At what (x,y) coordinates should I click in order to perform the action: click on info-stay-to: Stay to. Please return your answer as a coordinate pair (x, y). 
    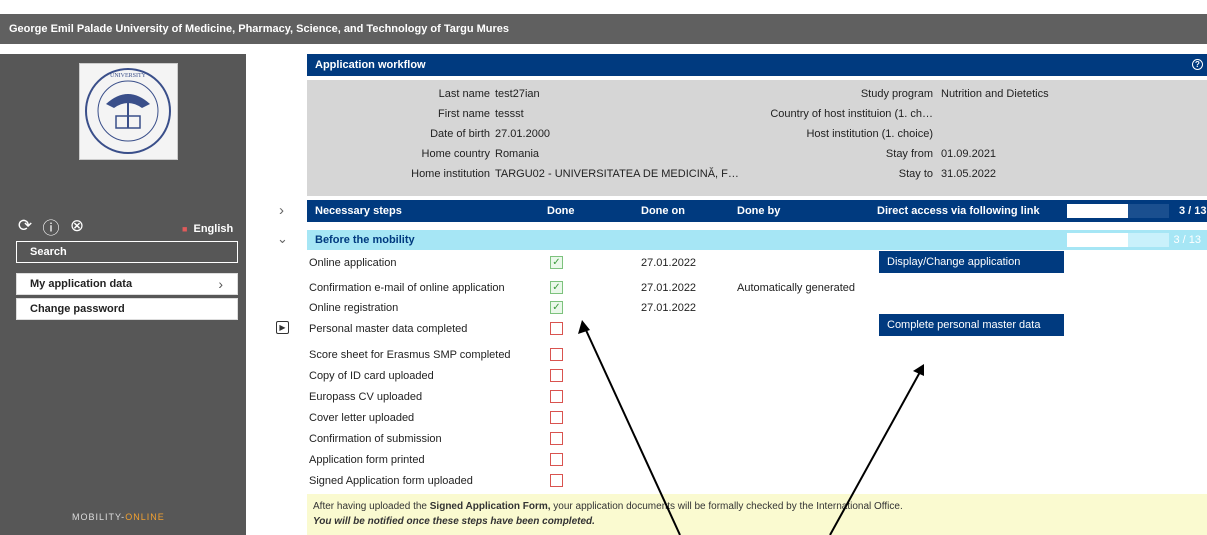
    Looking at the image, I should click on (915, 174).